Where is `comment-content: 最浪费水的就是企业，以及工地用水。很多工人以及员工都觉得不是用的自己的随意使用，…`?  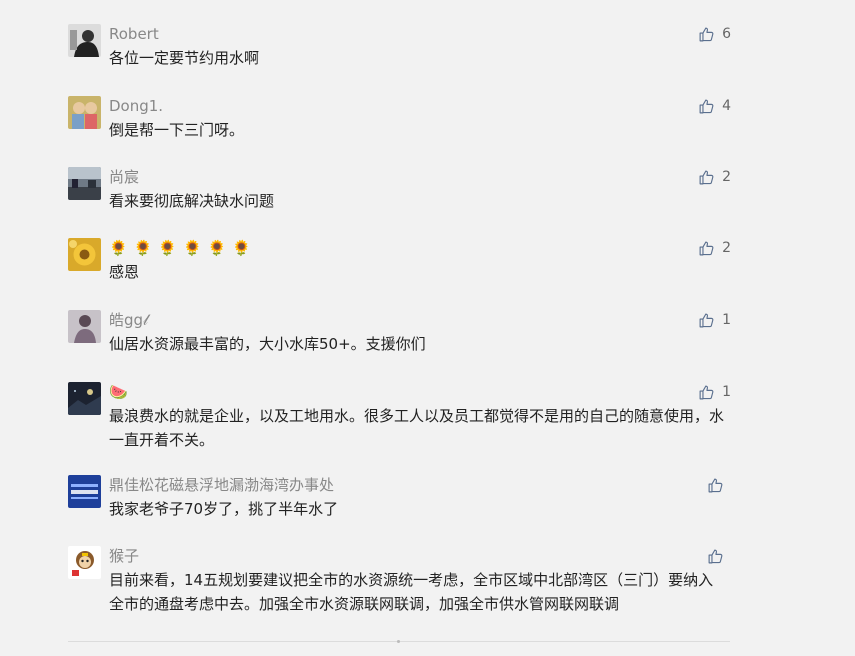 comment-content: 最浪费水的就是企业，以及工地用水。很多工人以及员工都觉得不是用的自己的随意使用，… is located at coordinates (417, 428).